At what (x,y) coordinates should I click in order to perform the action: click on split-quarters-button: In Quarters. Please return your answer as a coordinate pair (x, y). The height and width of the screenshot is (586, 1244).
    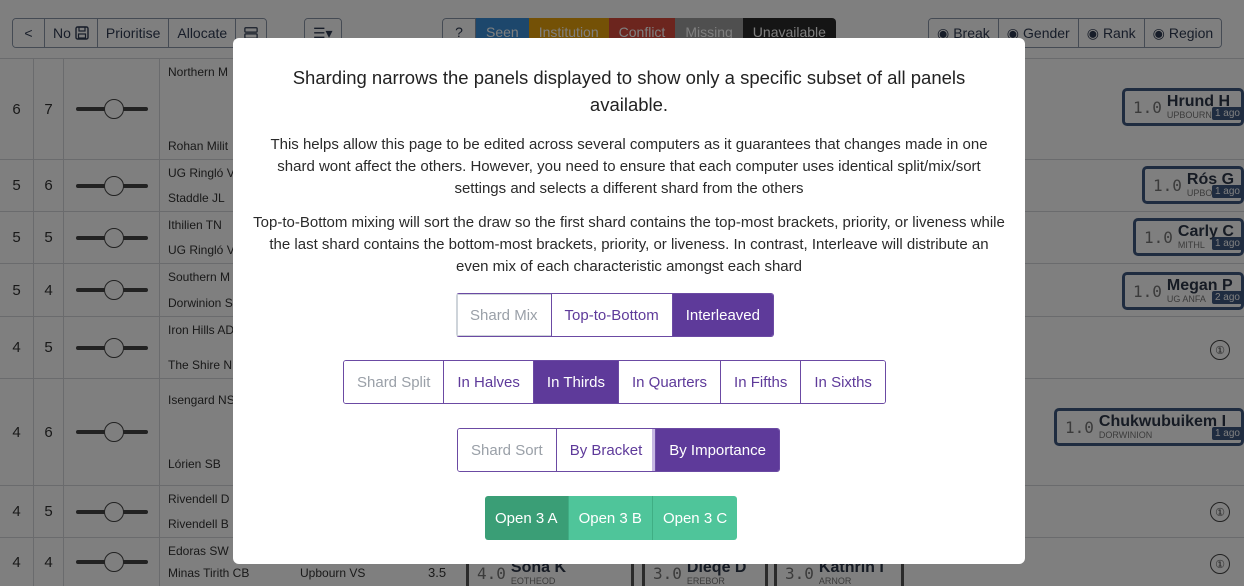
    Looking at the image, I should click on (669, 382).